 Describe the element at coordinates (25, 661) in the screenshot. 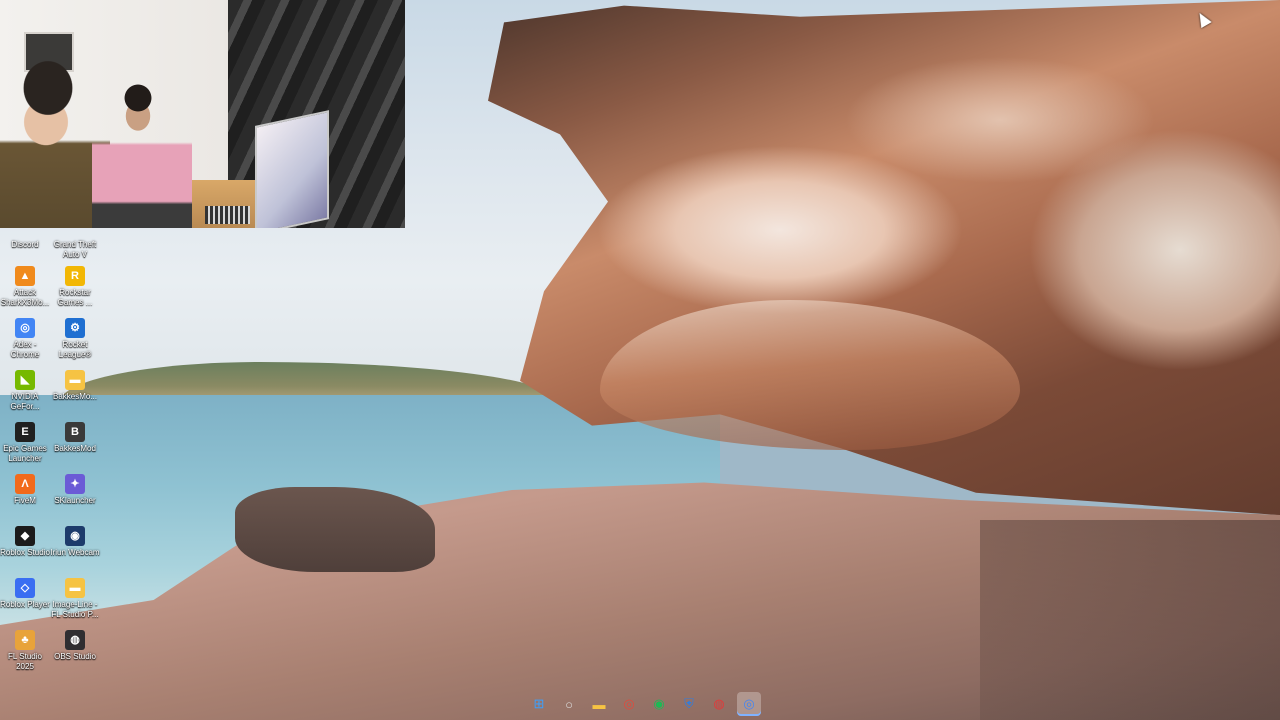

I see `desktop-icon-label: FL Studio 2025` at that location.